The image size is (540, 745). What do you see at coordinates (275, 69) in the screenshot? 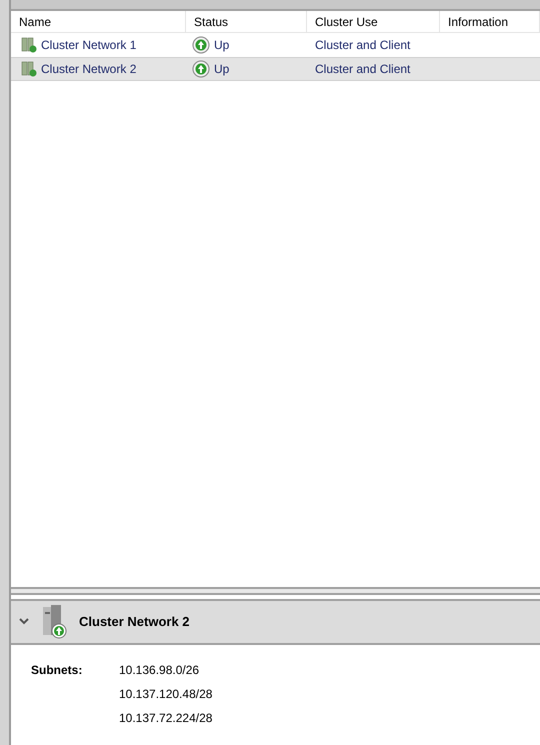
I see `table-row: Cluster Network 2 Up Cluster and Client` at bounding box center [275, 69].